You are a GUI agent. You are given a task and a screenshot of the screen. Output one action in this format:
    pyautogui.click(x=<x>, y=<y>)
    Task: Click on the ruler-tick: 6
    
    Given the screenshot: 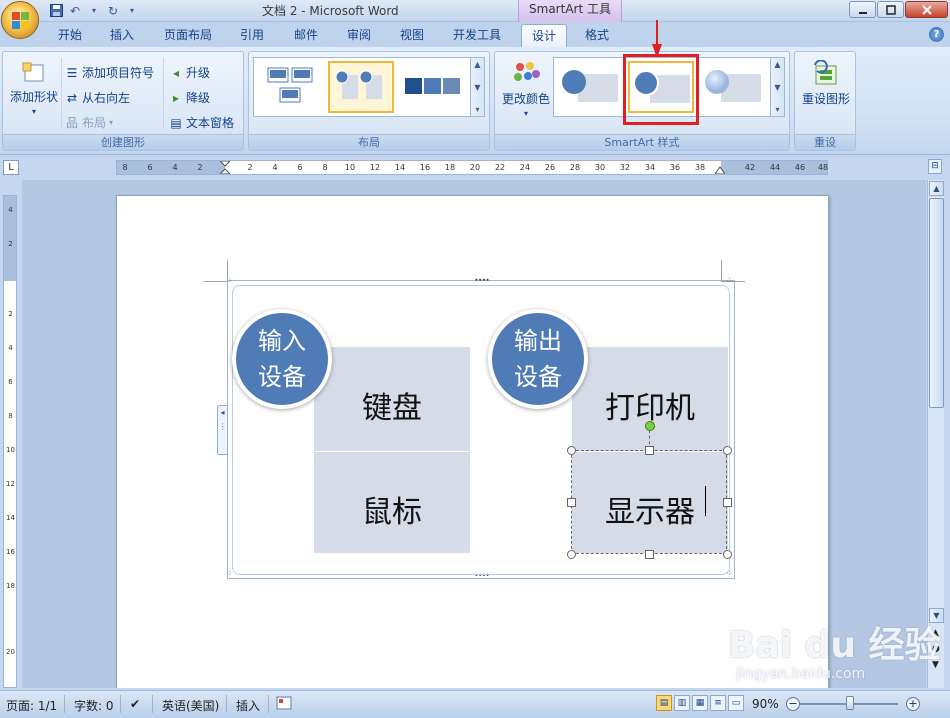 What is the action you would take?
    pyautogui.click(x=150, y=167)
    